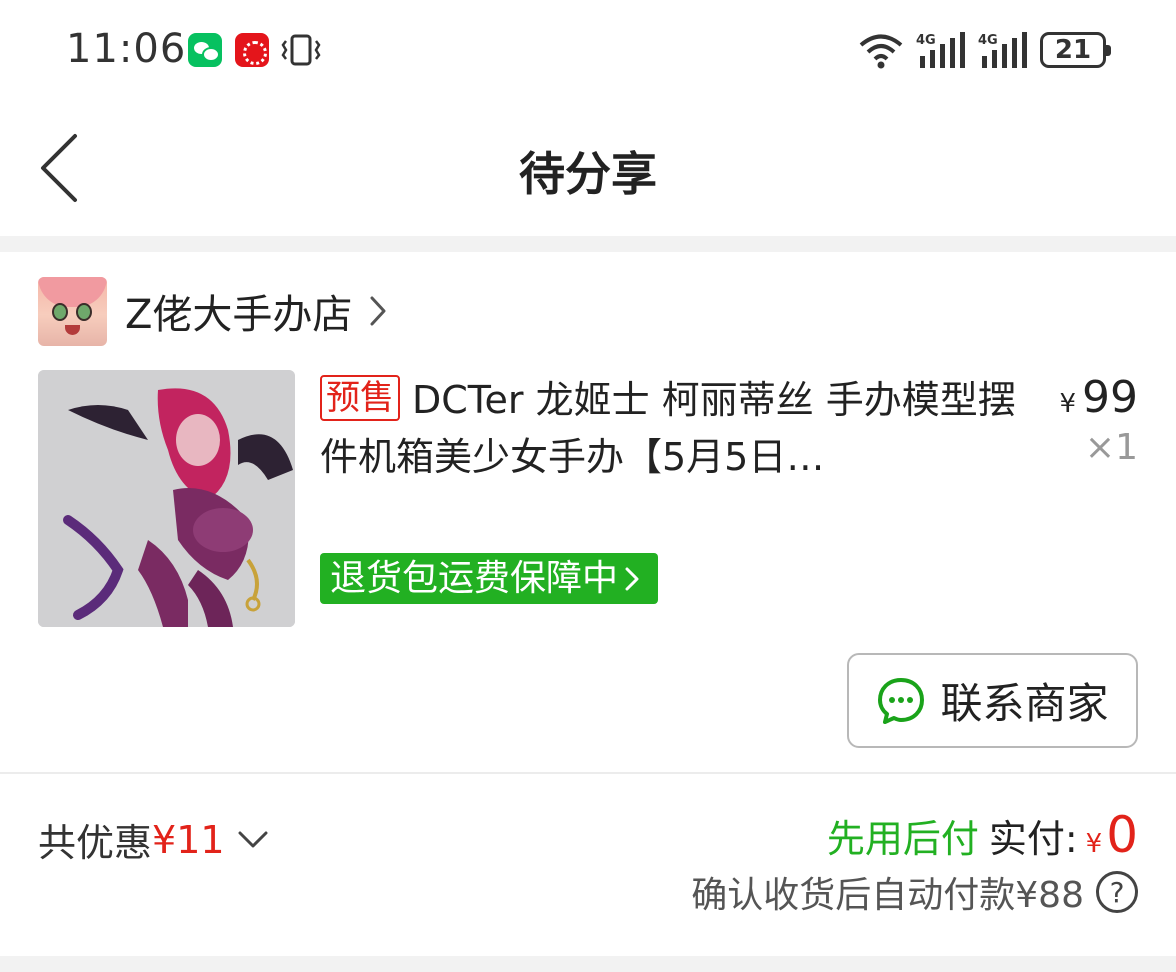 The image size is (1176, 972). What do you see at coordinates (881, 51) in the screenshot?
I see `wifi-icon` at bounding box center [881, 51].